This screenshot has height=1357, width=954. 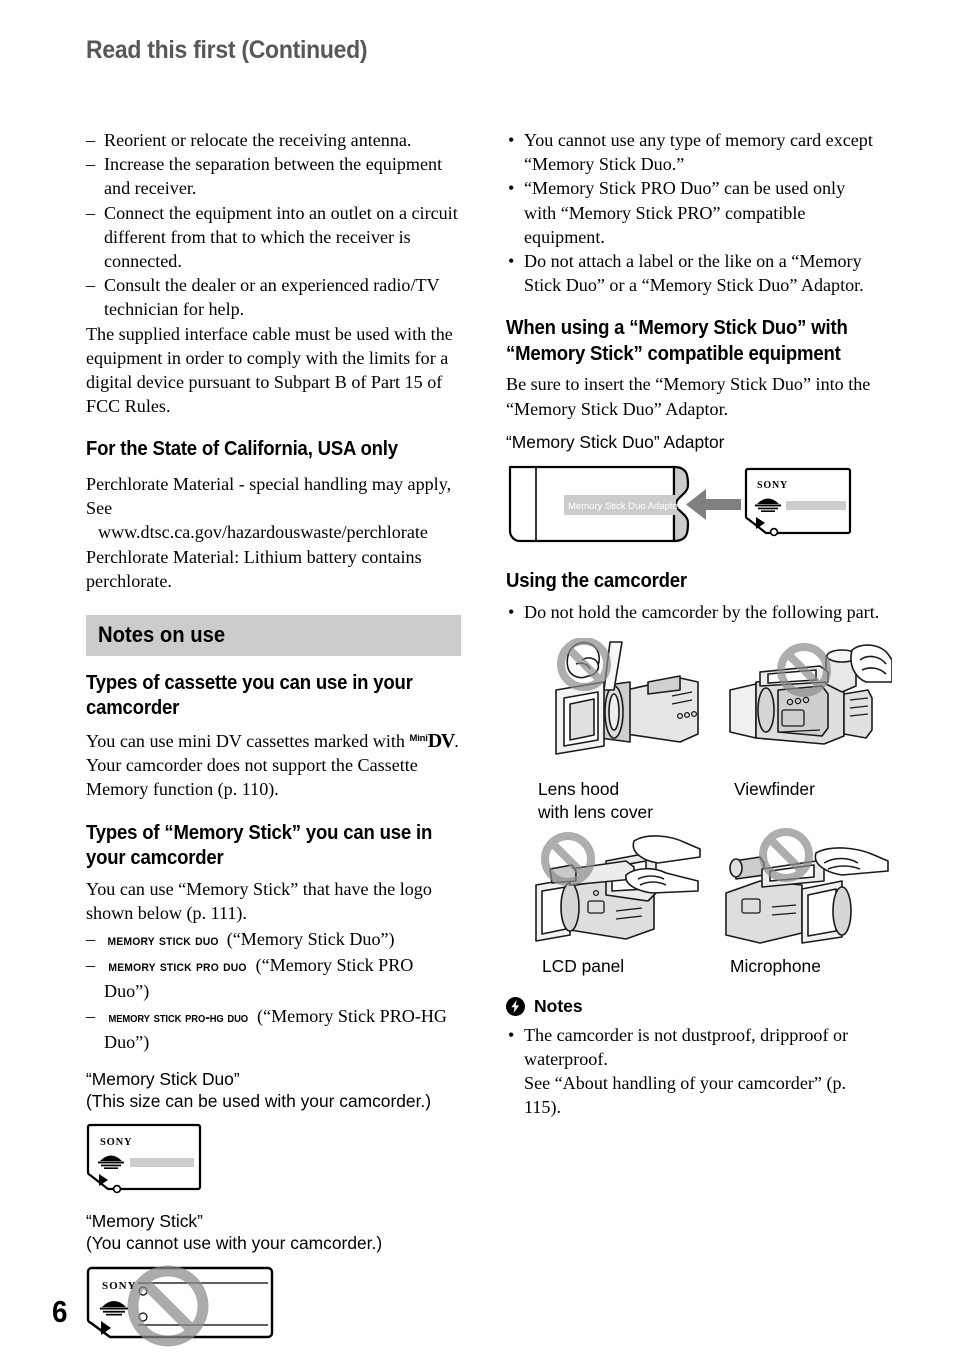 What do you see at coordinates (310, 938) in the screenshot?
I see `memory-stick-duo-name: (“Memory Stick Duo”)` at bounding box center [310, 938].